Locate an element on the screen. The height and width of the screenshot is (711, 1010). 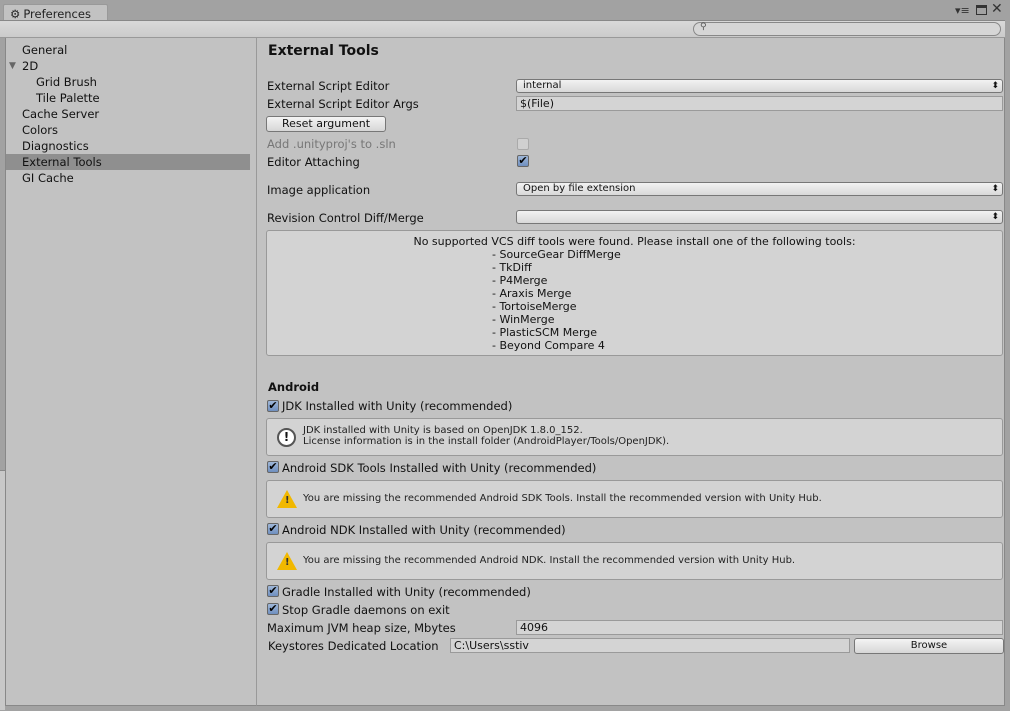
android-heading: Android is located at coordinates (294, 387).